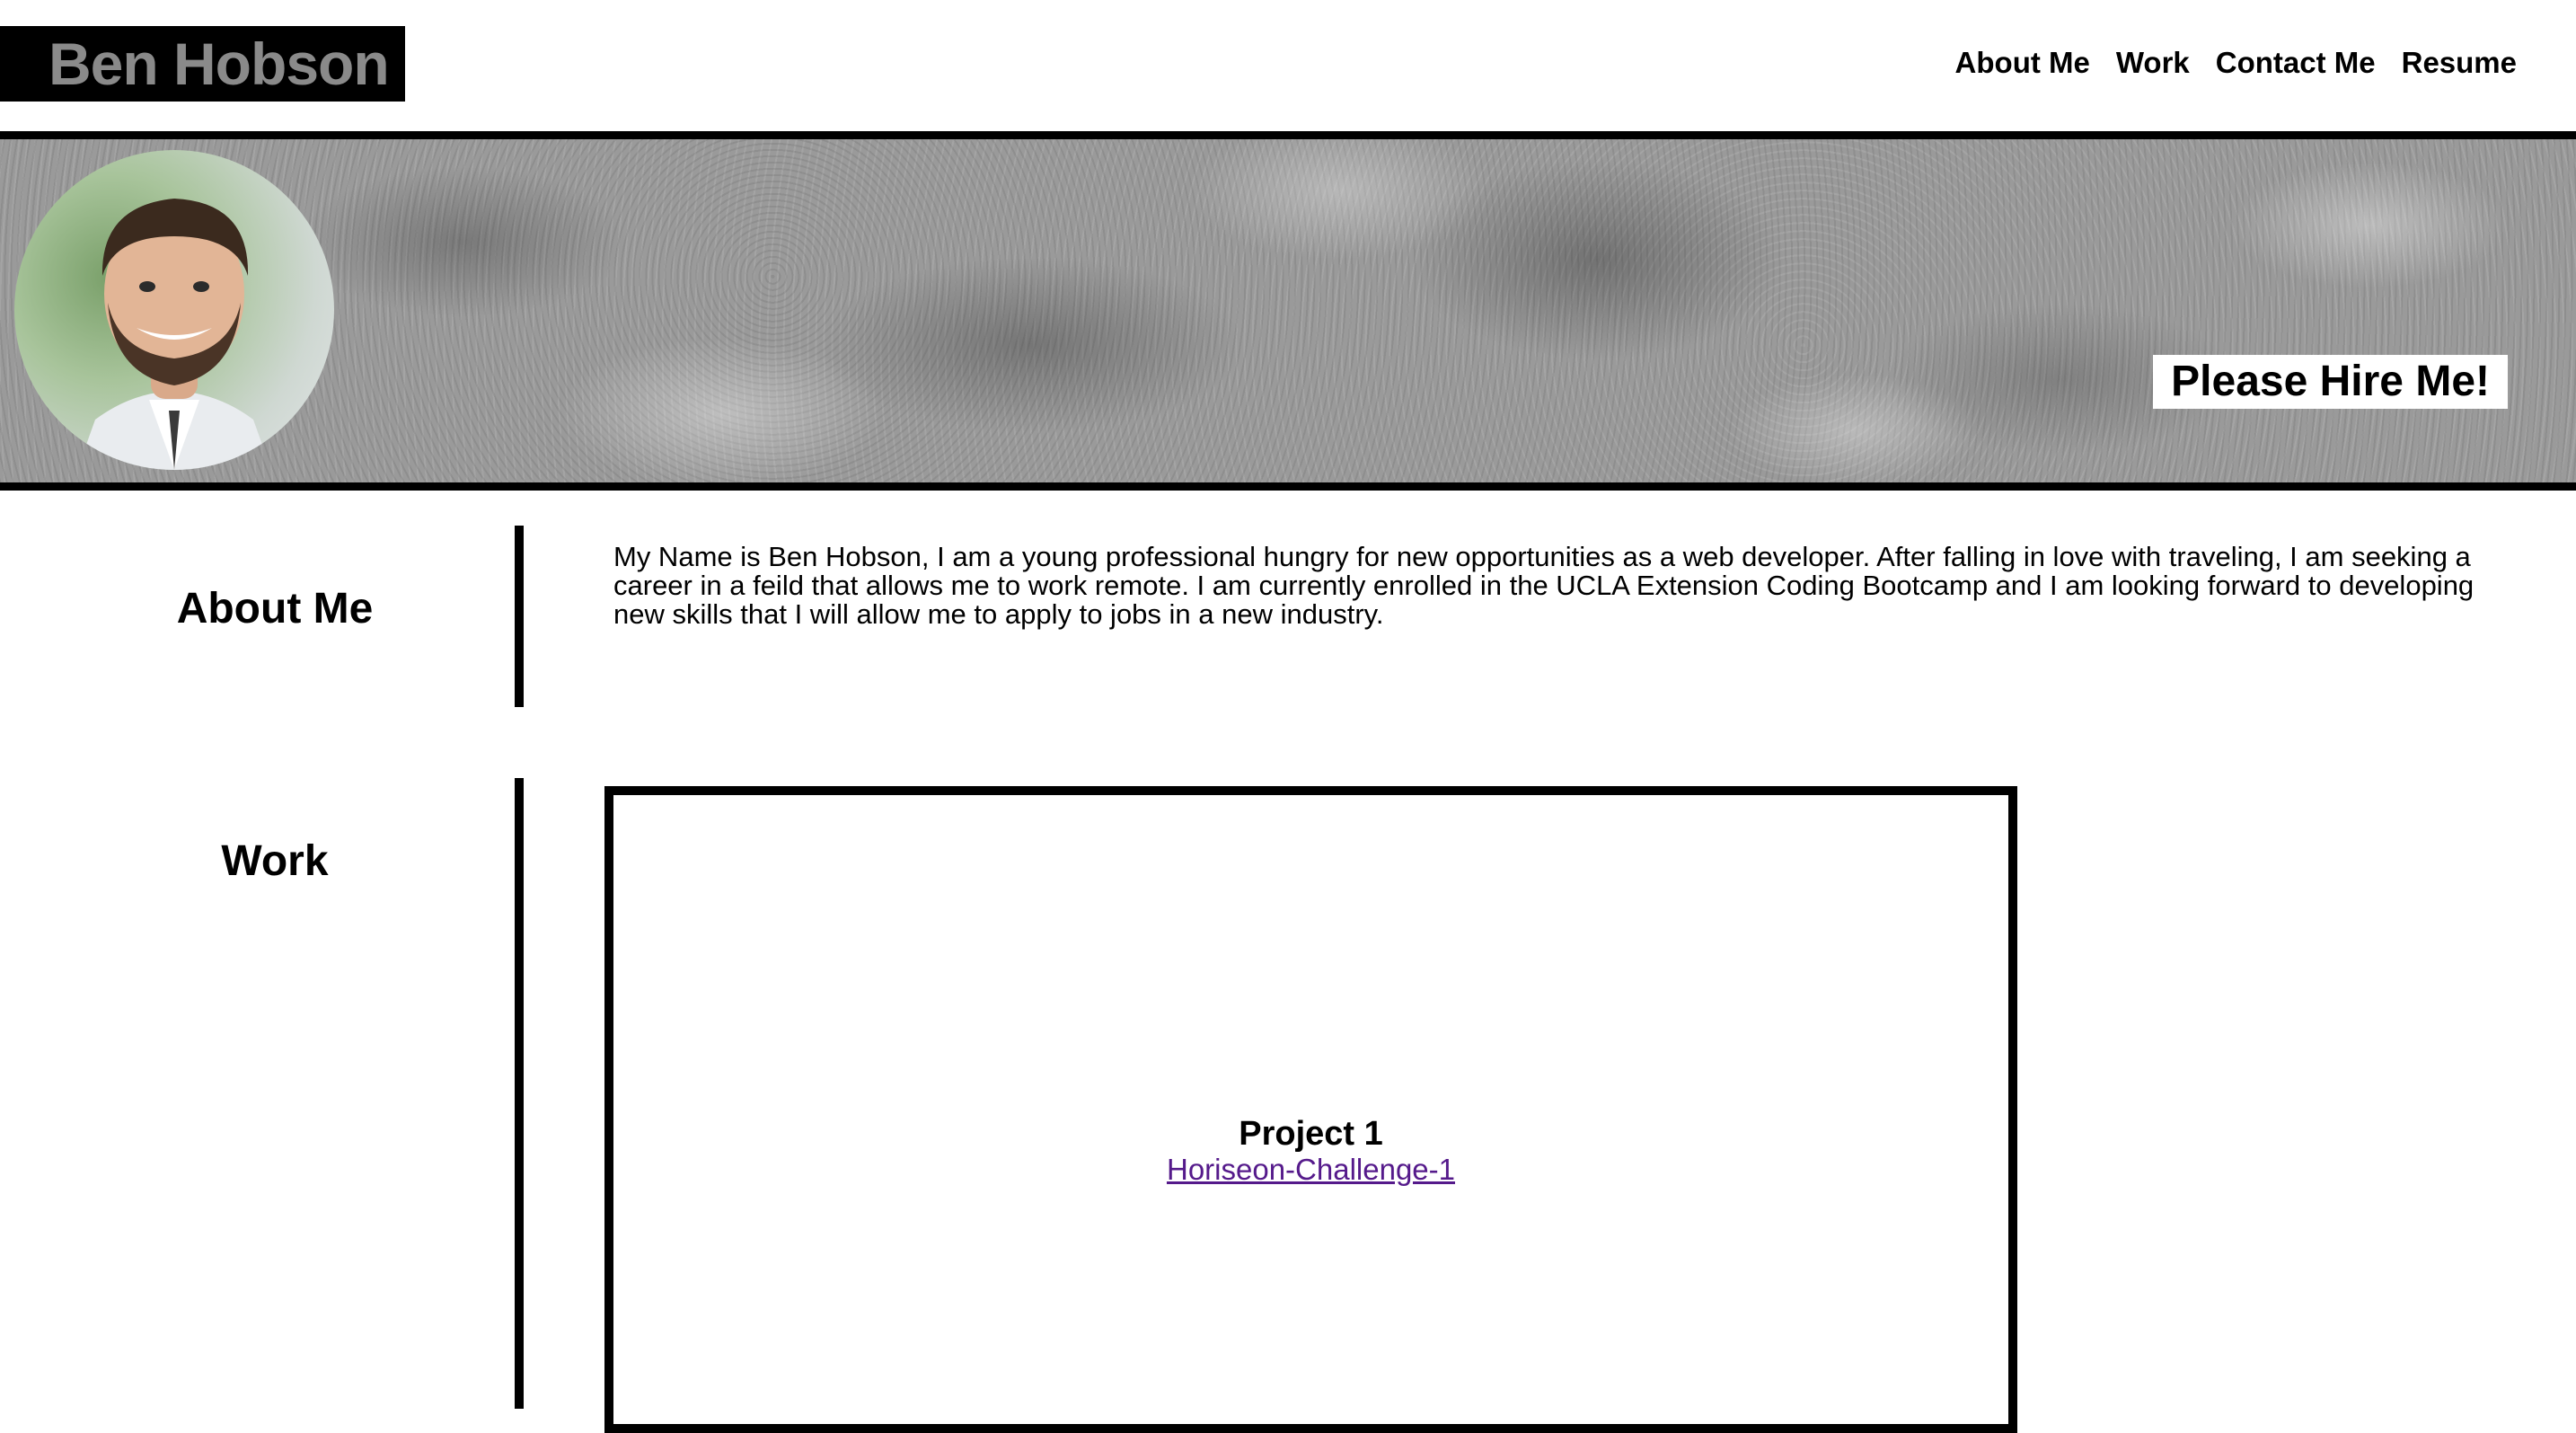 Image resolution: width=2576 pixels, height=1433 pixels. Describe the element at coordinates (275, 608) in the screenshot. I see `about-section-title: About Me` at that location.